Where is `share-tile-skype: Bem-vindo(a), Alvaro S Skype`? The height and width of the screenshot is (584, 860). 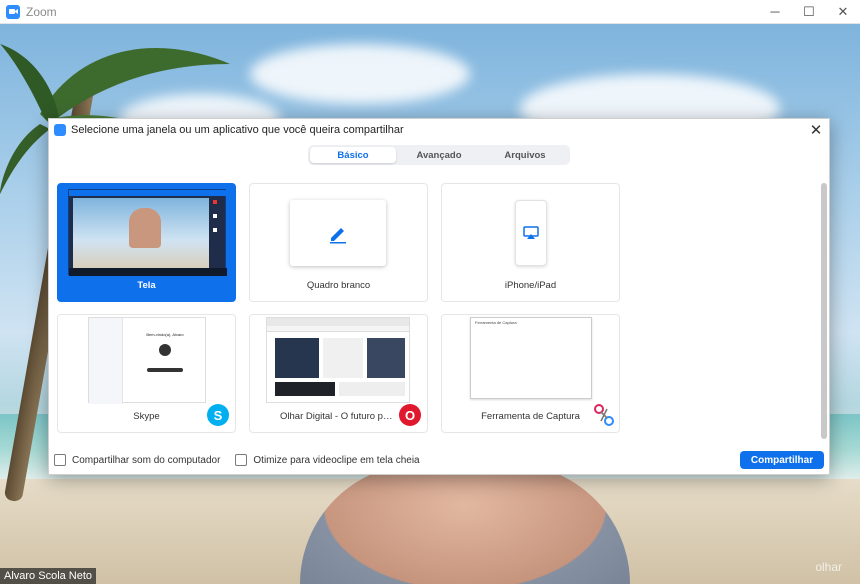
share-tile-skype: Bem-vindo(a), Alvaro S Skype is located at coordinates (146, 373).